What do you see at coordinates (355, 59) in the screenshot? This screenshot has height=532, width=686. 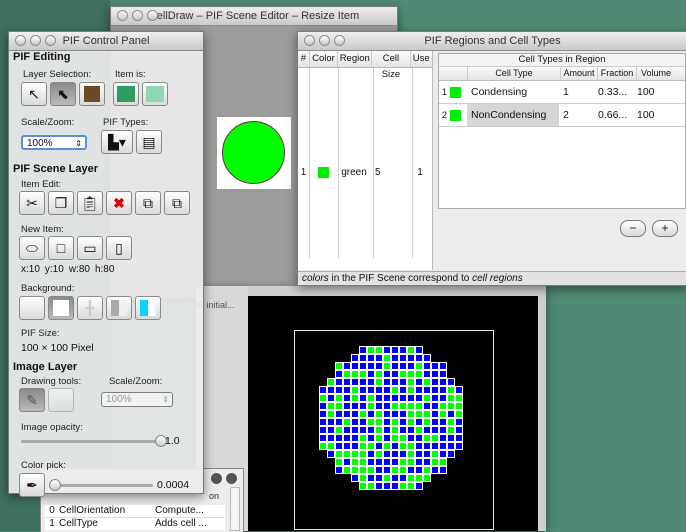 I see `col-region: Region` at bounding box center [355, 59].